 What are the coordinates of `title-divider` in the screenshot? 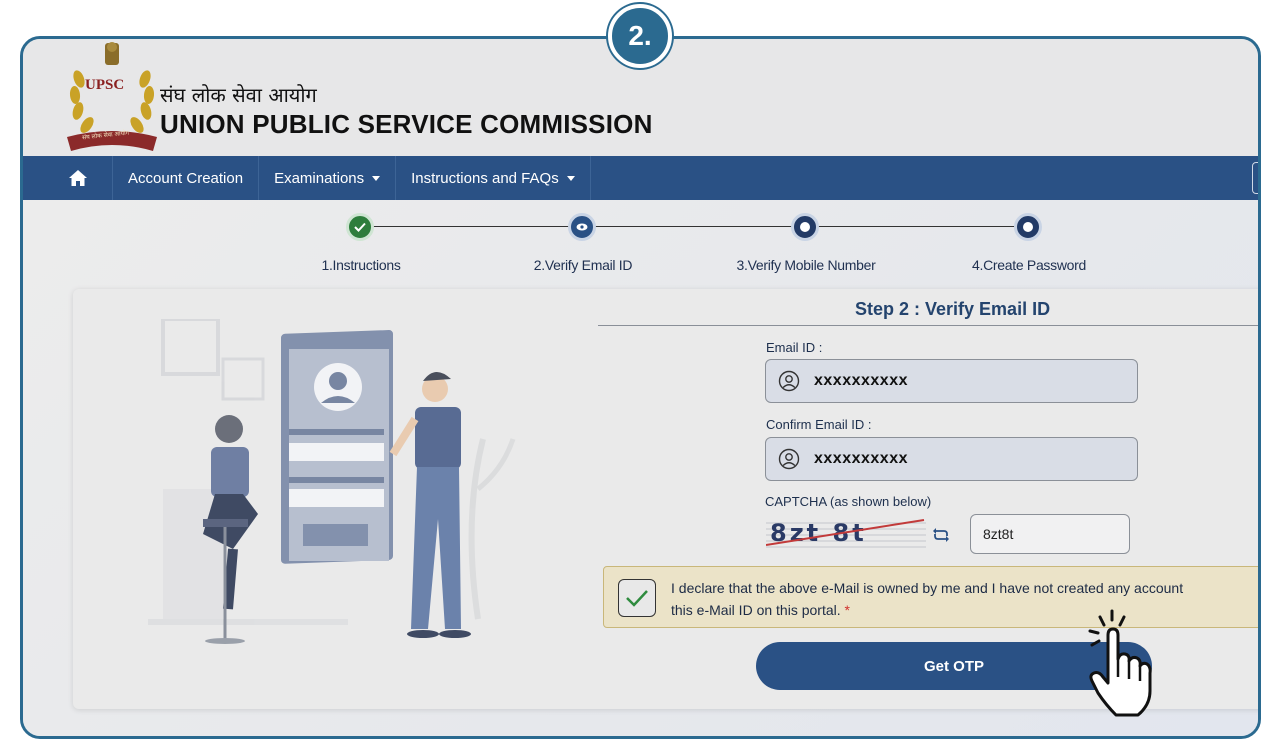 It's located at (928, 325).